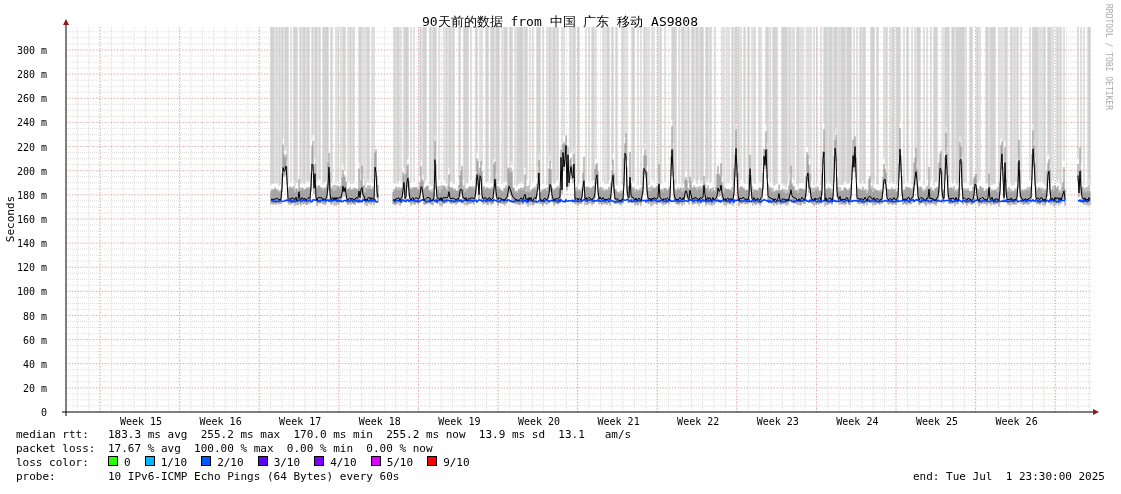  Describe the element at coordinates (127, 463) in the screenshot. I see `legend-item-label: 0` at that location.